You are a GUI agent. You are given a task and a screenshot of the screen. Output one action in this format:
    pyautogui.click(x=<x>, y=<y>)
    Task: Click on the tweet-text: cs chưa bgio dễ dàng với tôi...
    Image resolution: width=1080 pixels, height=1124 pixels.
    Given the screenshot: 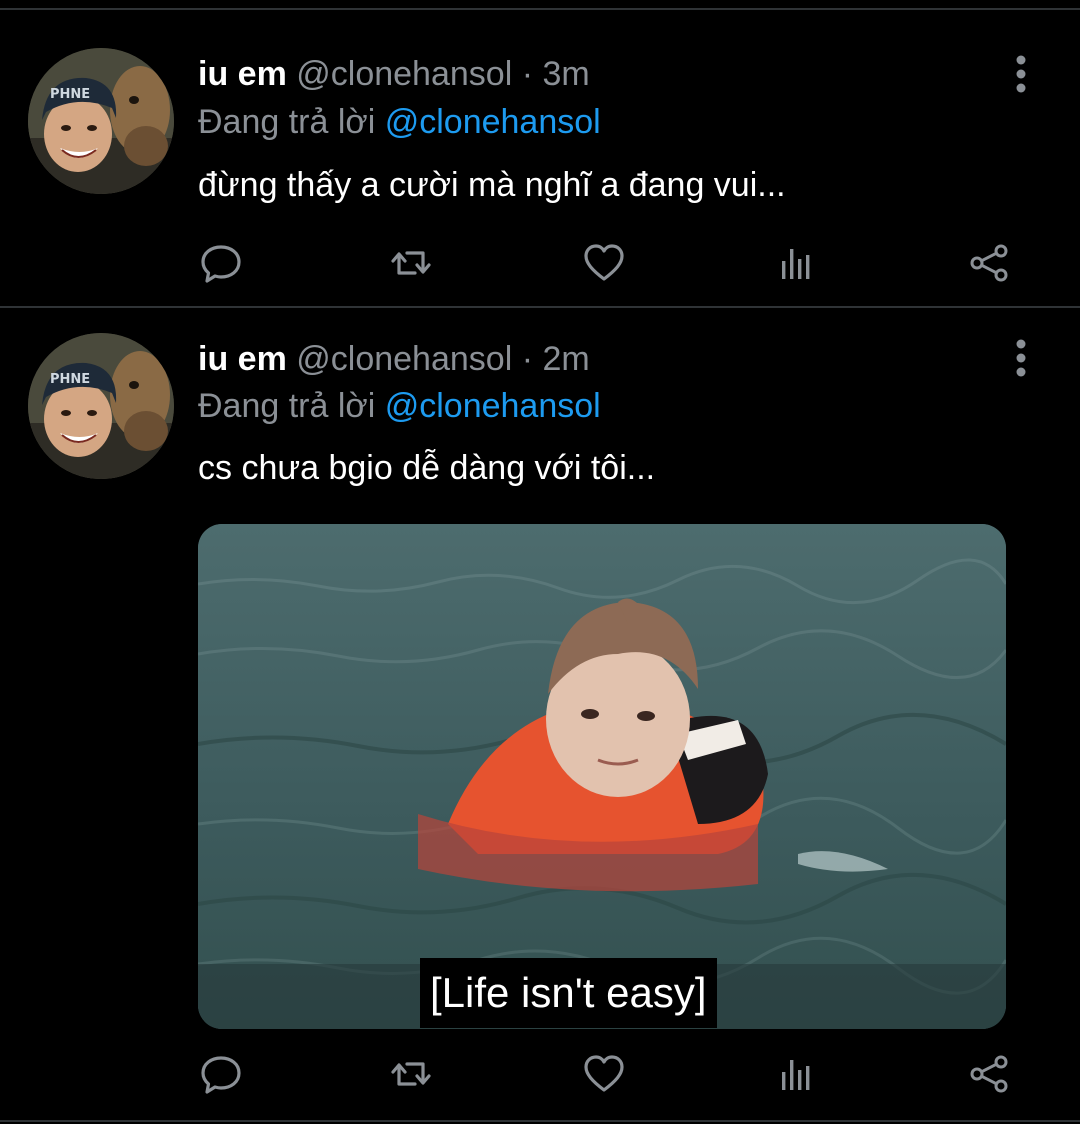 What is the action you would take?
    pyautogui.click(x=427, y=468)
    